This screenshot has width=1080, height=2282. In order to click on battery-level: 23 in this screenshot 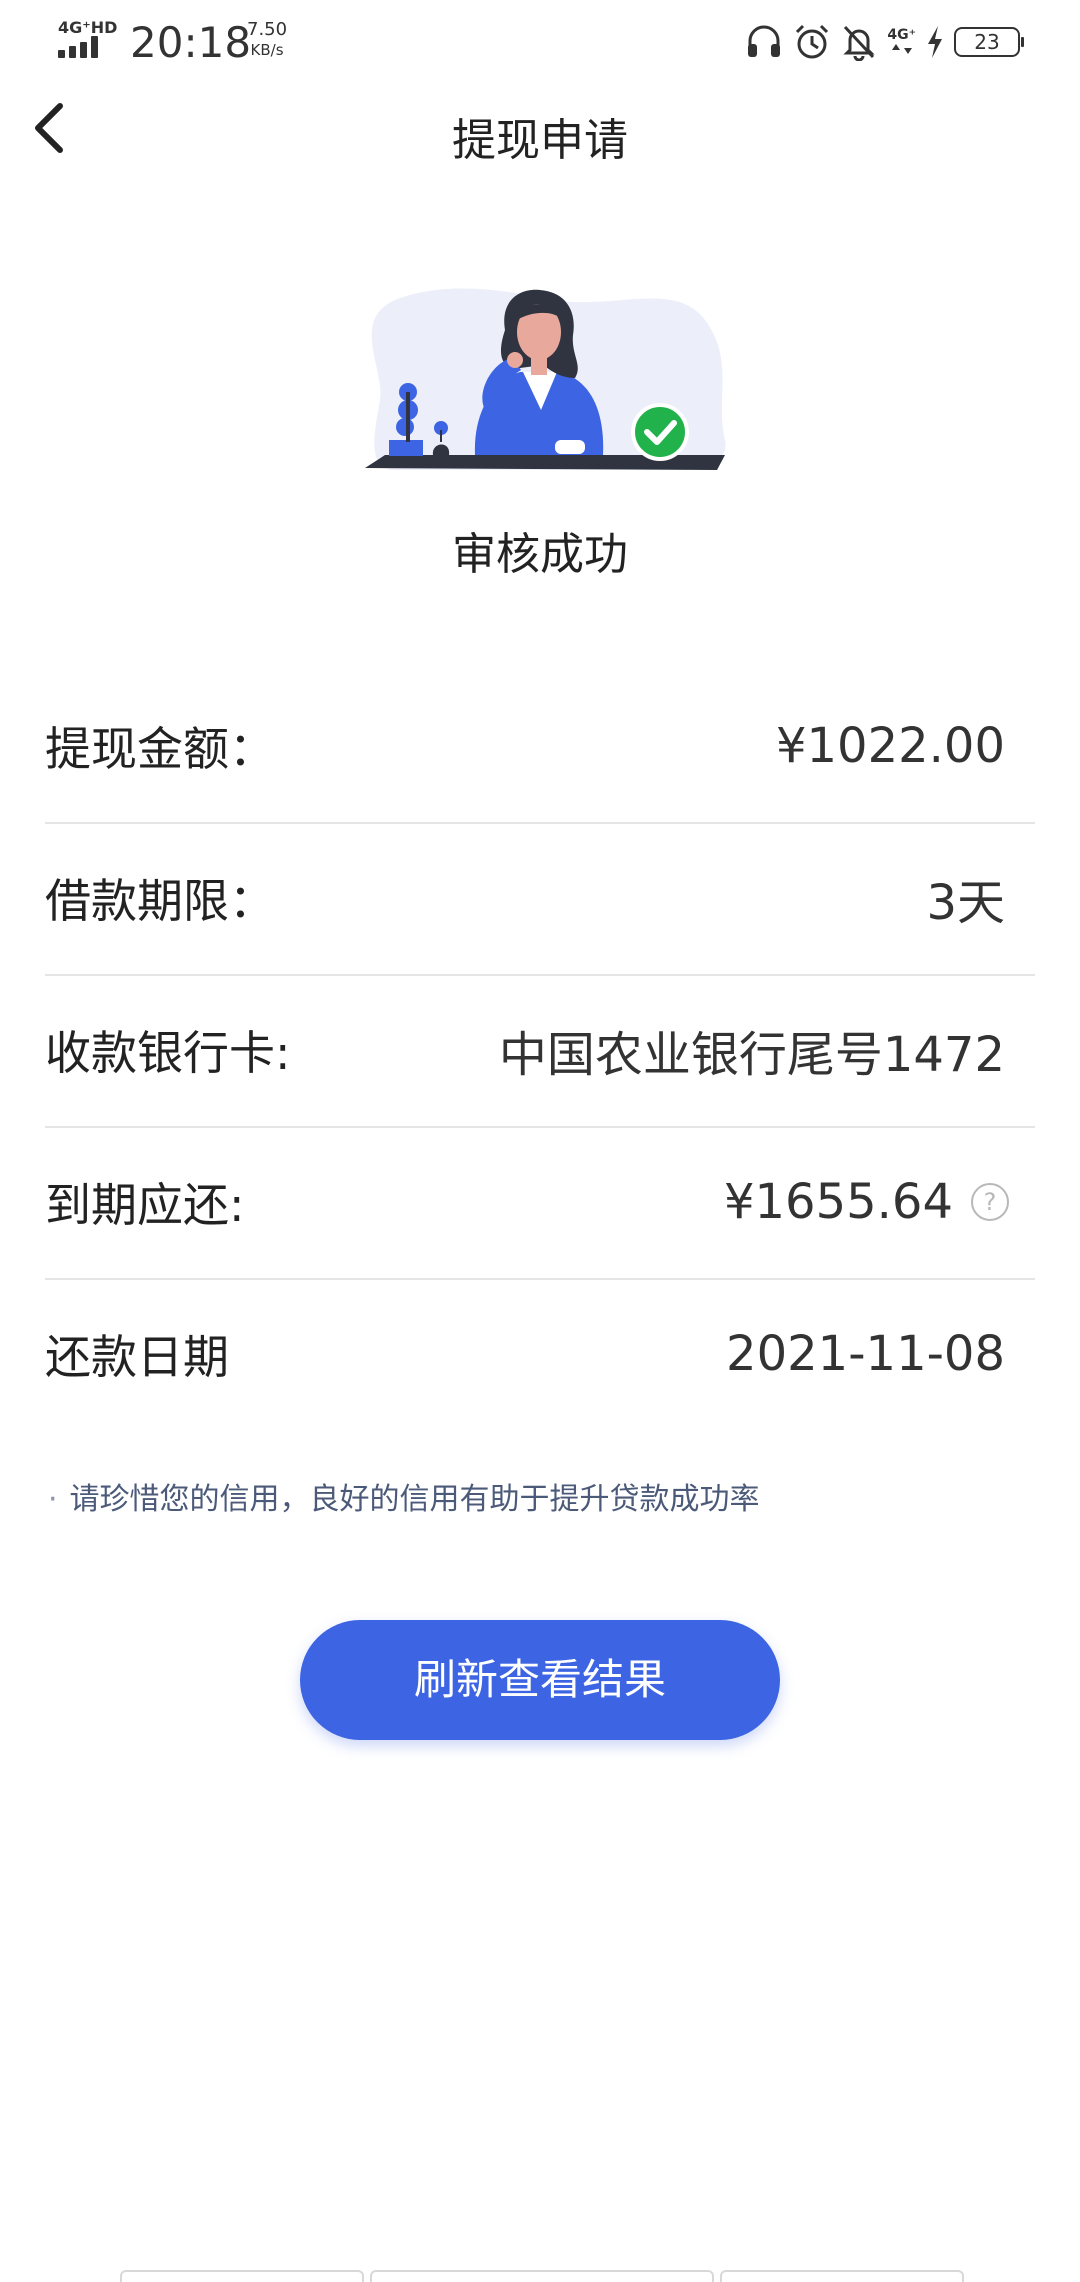, I will do `click(987, 42)`.